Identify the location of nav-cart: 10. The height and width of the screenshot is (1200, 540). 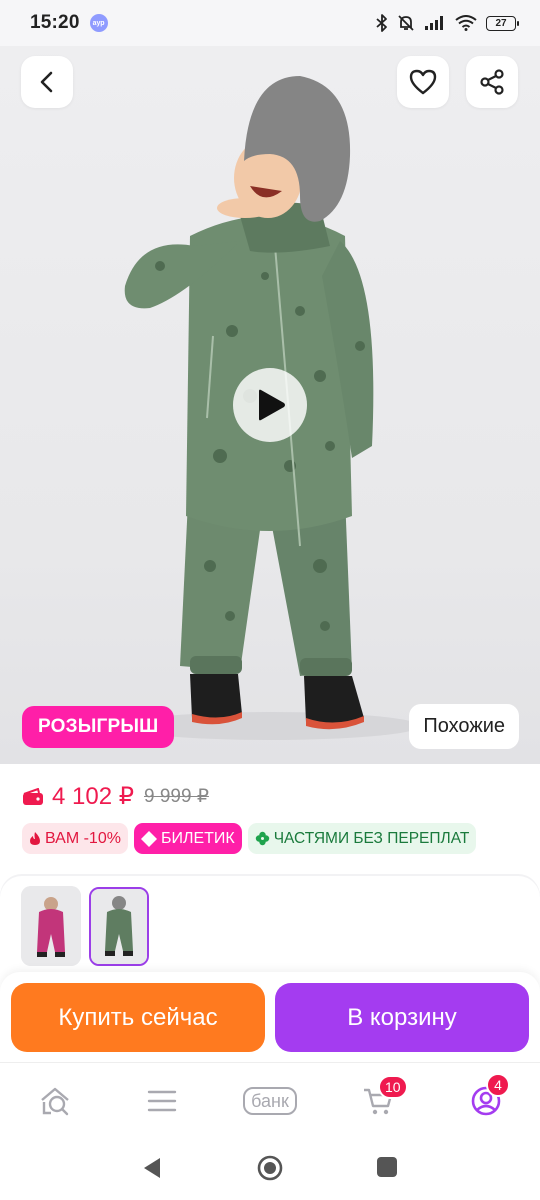
(383, 1099).